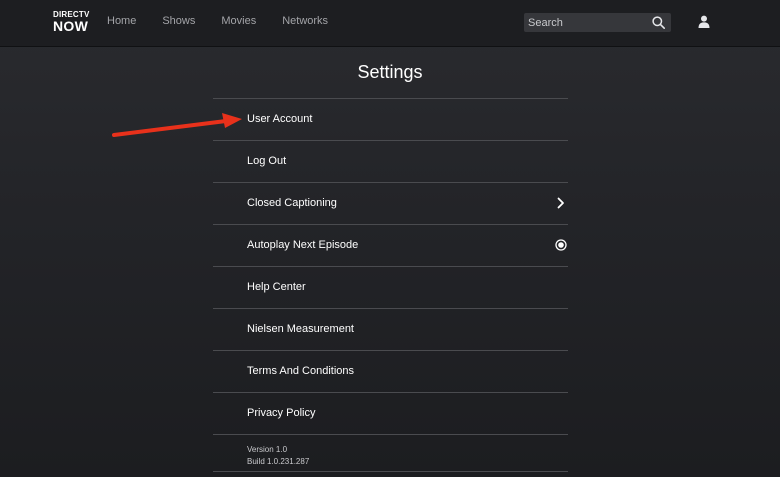 This screenshot has width=780, height=477. What do you see at coordinates (390, 162) in the screenshot?
I see `settings-item-log-out: Log Out` at bounding box center [390, 162].